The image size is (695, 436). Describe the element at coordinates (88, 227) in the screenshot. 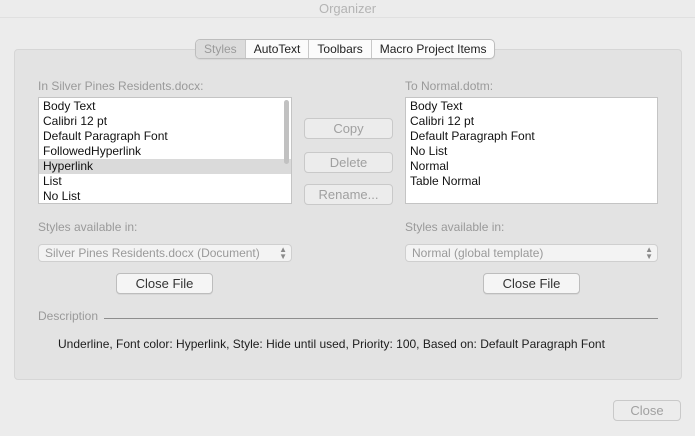

I see `left-styles-available-label: Styles available in:` at that location.